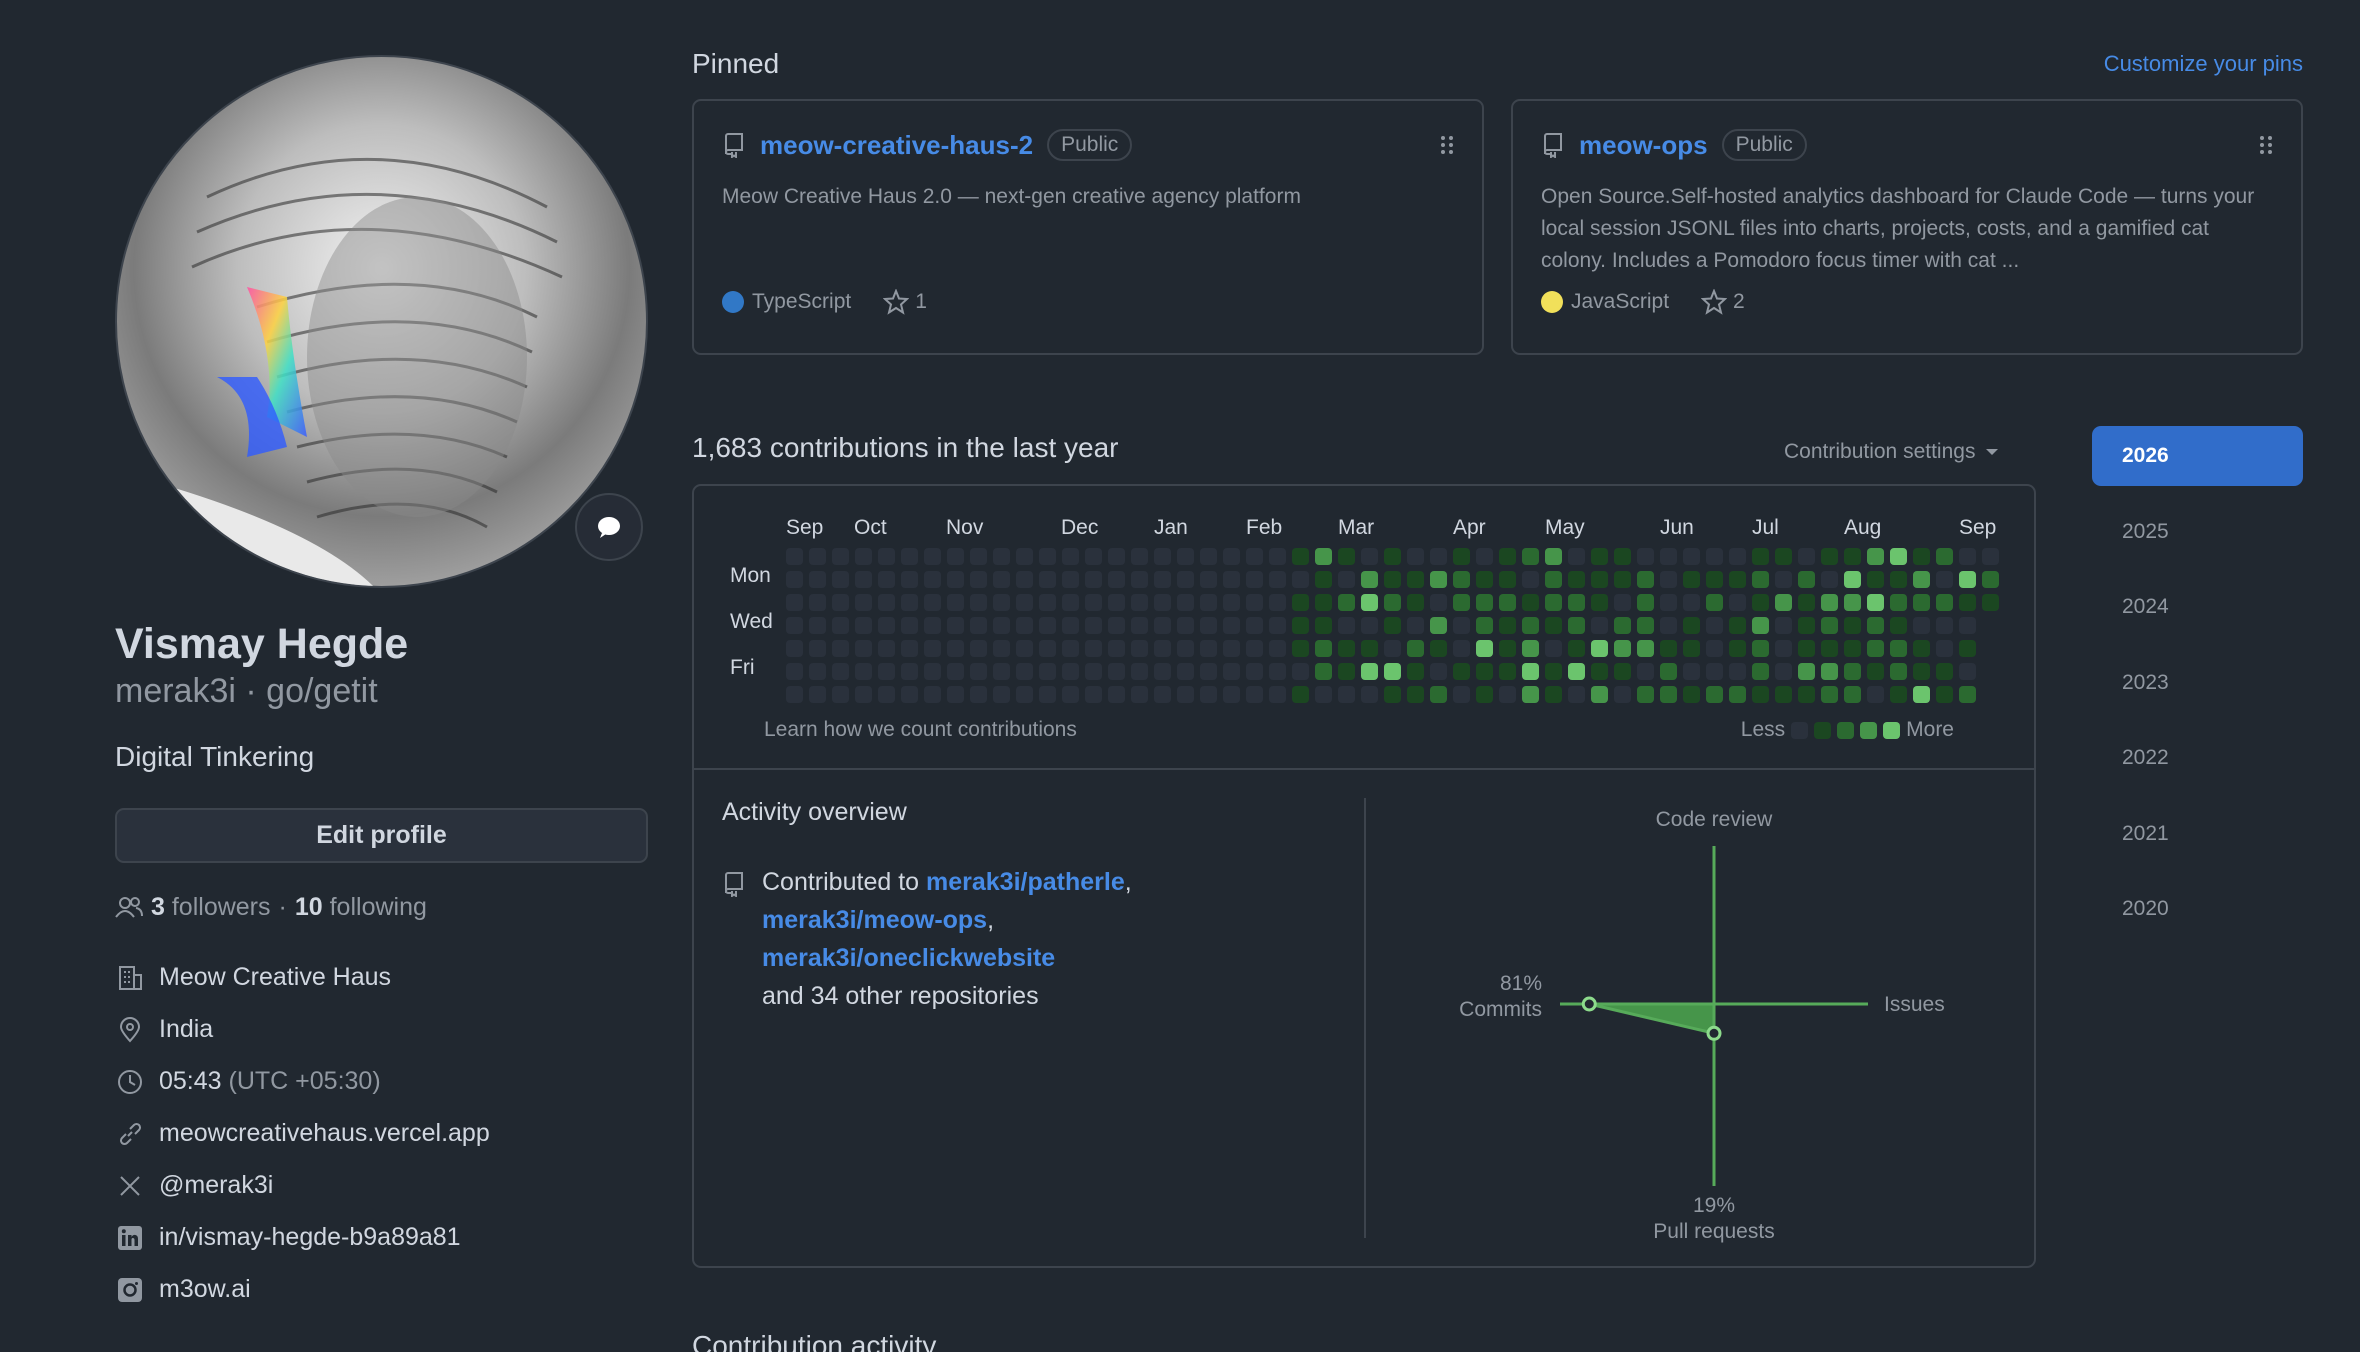 The height and width of the screenshot is (1352, 2360). What do you see at coordinates (1025, 882) in the screenshot?
I see `repo-link: merak3i/patherle` at bounding box center [1025, 882].